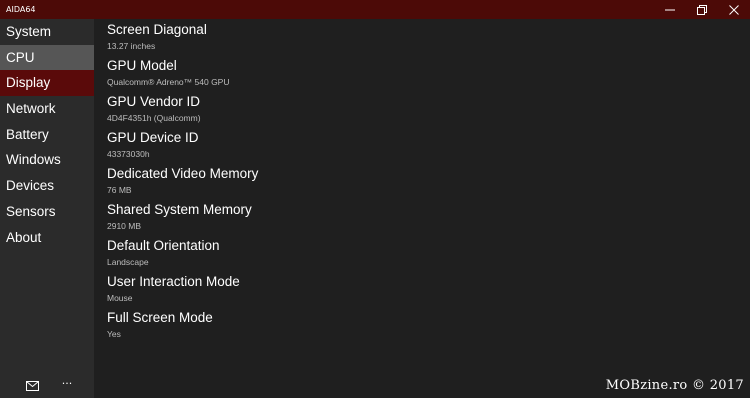 This screenshot has height=398, width=750. Describe the element at coordinates (47, 212) in the screenshot. I see `sidebar-item-sensors: Sensors` at that location.